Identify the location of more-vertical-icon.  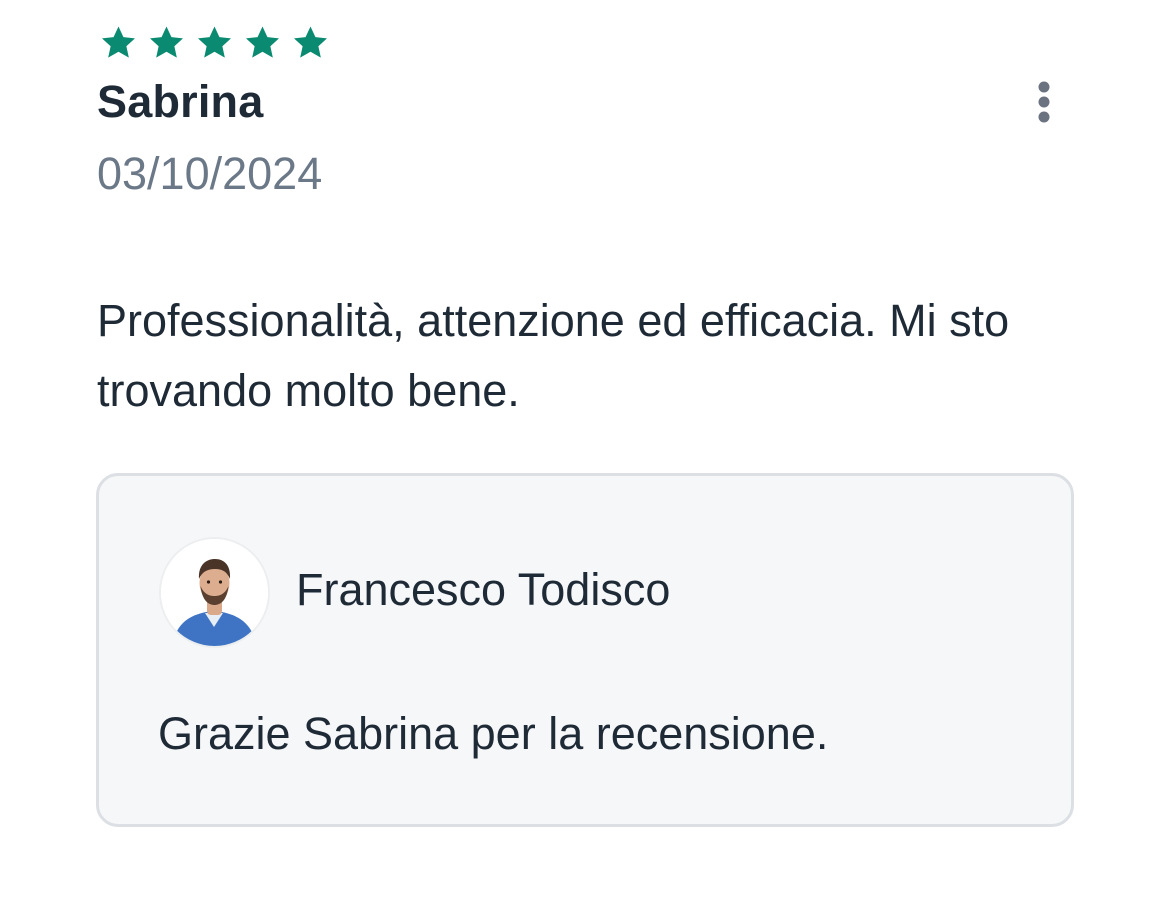
(1044, 102).